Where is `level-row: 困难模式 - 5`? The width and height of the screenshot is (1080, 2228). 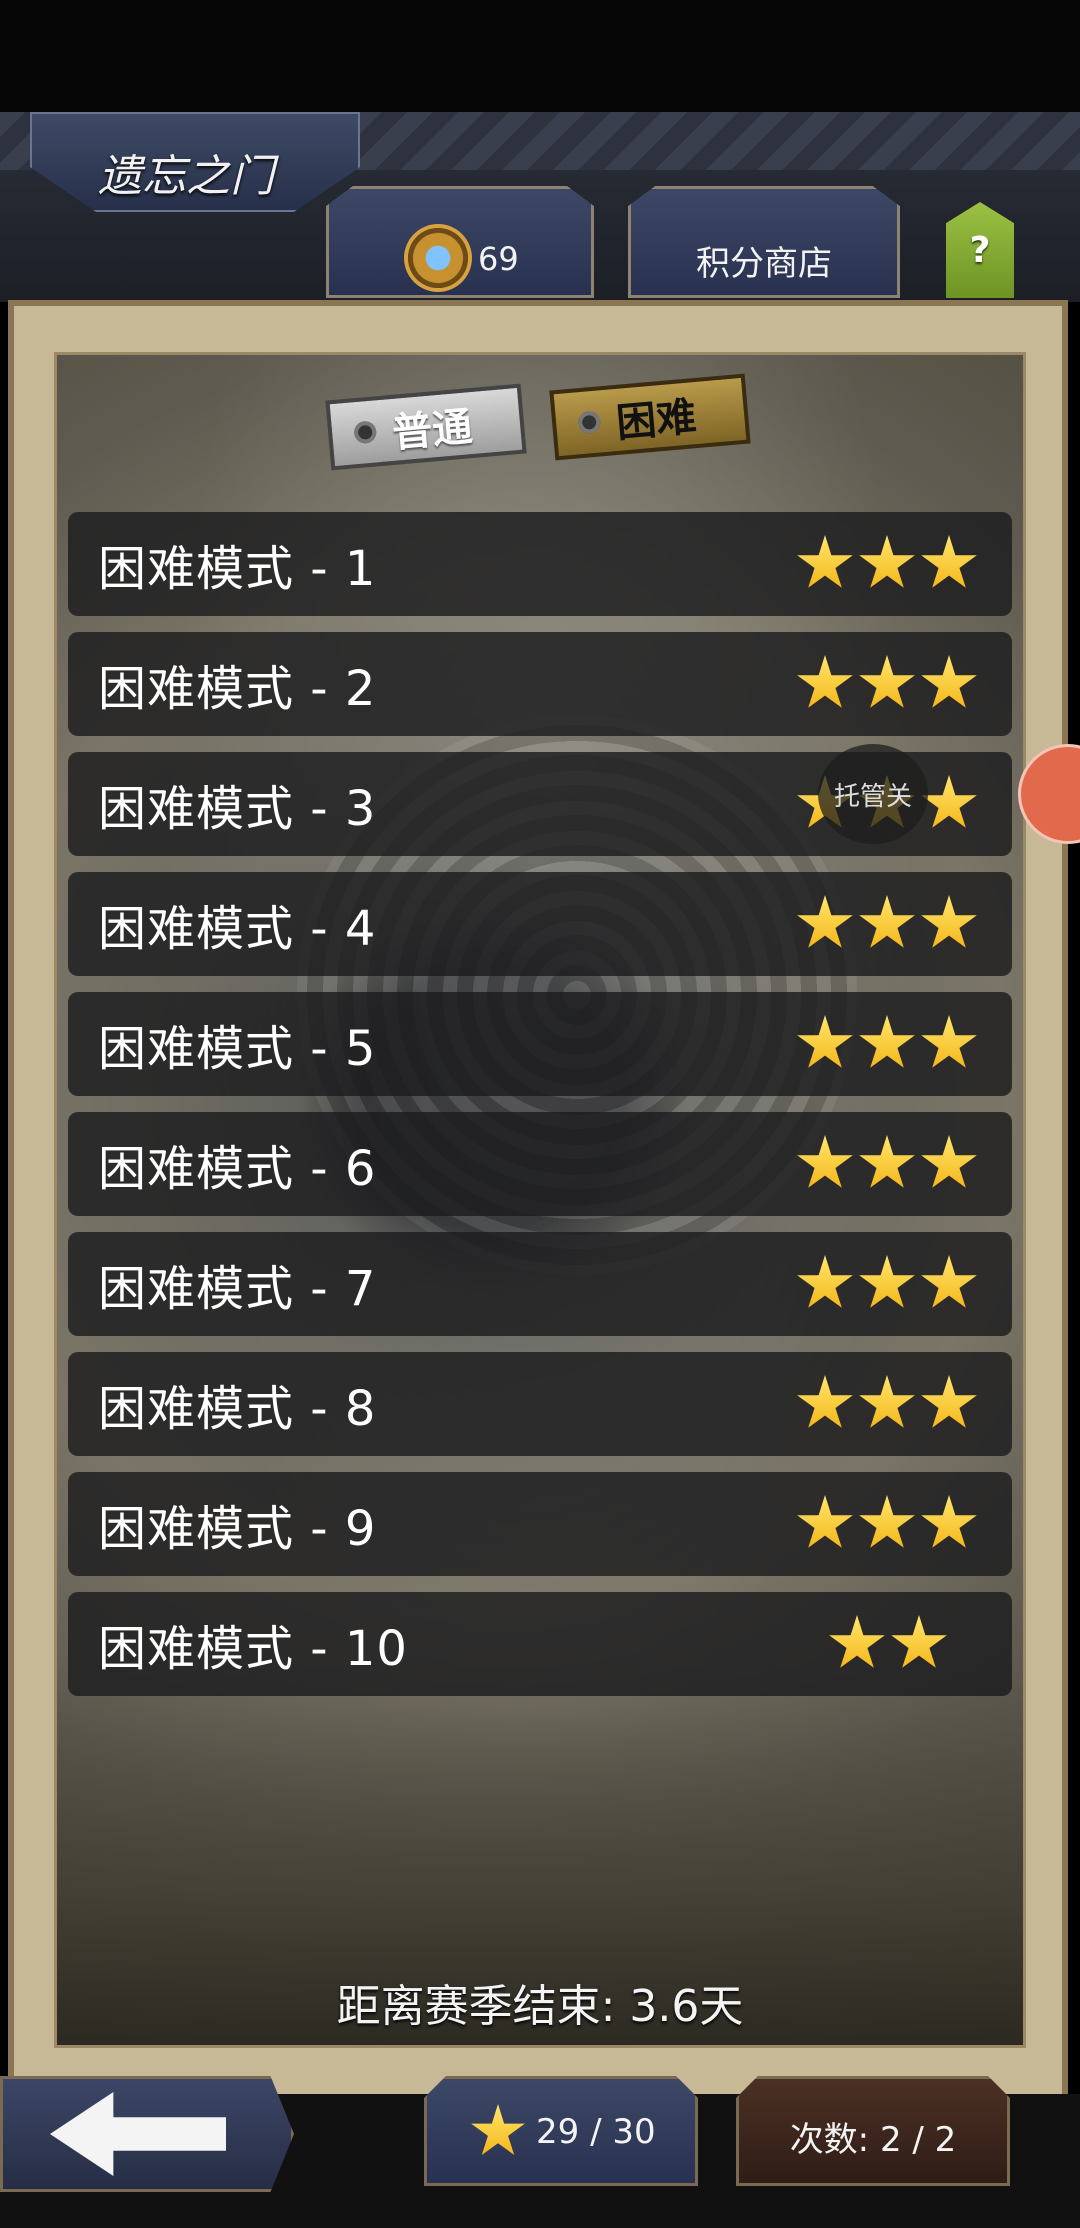 level-row: 困难模式 - 5 is located at coordinates (540, 1044).